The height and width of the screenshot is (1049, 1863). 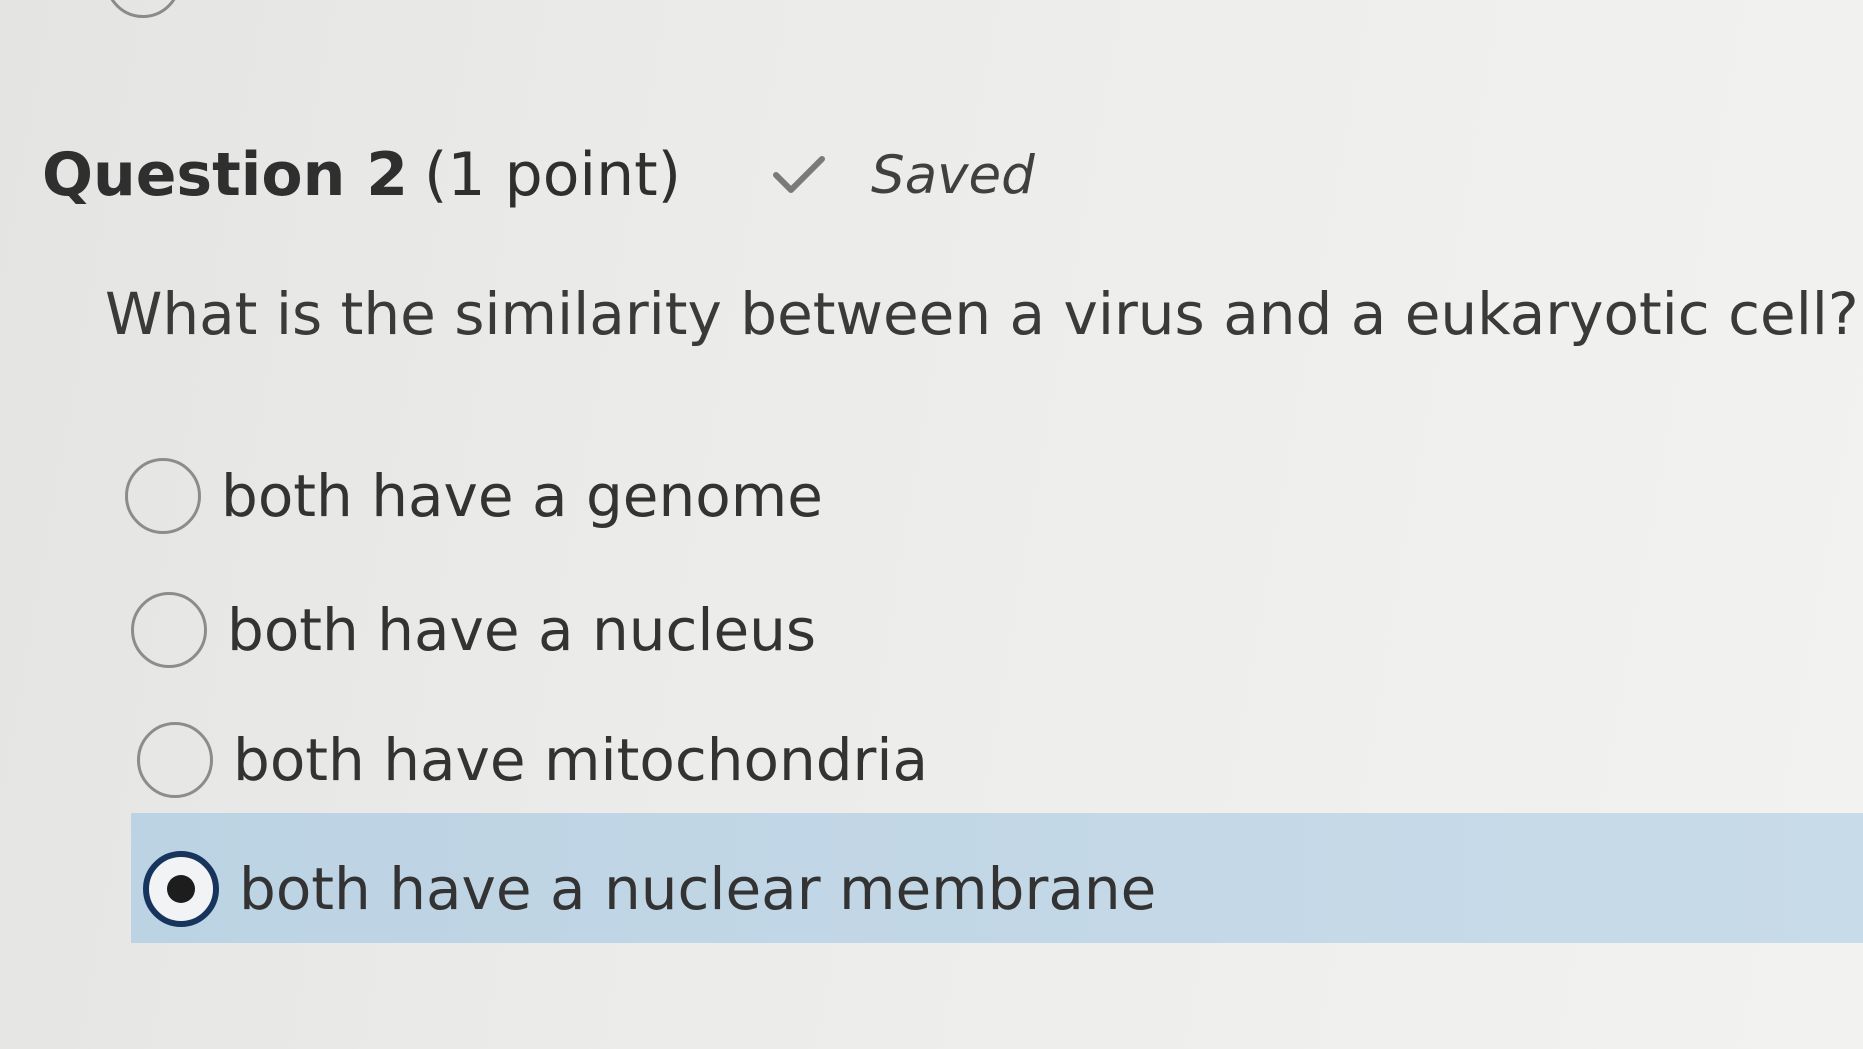 I want to click on answer-option-label: both have a nucleus, so click(x=521, y=630).